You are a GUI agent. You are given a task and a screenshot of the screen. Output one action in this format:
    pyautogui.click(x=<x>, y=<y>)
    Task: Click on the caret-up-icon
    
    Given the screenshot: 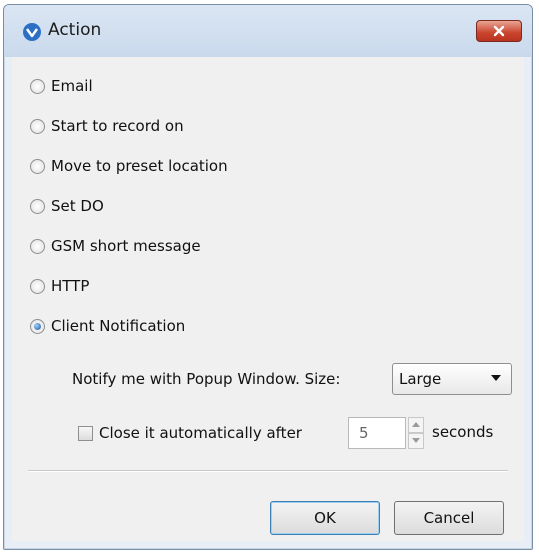 What is the action you would take?
    pyautogui.click(x=416, y=424)
    